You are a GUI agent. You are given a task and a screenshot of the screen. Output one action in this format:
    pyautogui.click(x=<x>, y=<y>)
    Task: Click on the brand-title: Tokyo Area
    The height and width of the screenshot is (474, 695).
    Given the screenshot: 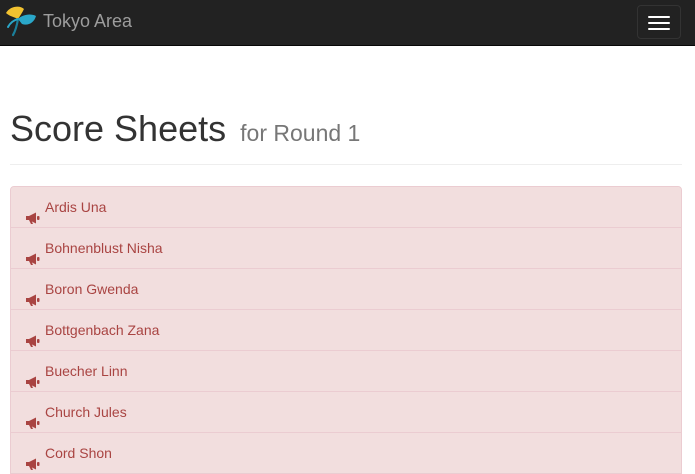 What is the action you would take?
    pyautogui.click(x=88, y=21)
    